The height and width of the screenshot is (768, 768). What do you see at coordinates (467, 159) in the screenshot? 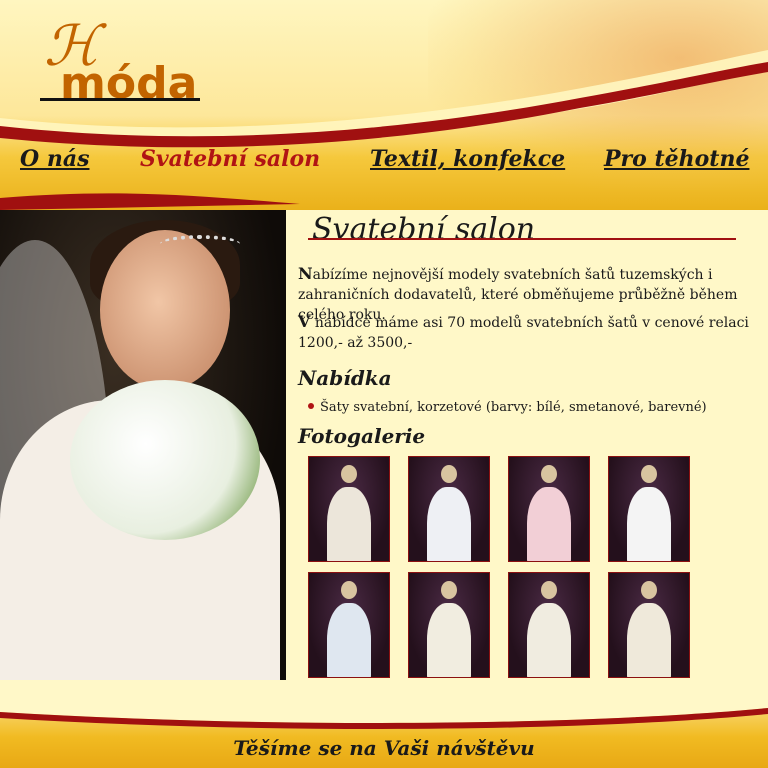
I see `nav-item-textil-konfekce: Textil, konfekce` at bounding box center [467, 159].